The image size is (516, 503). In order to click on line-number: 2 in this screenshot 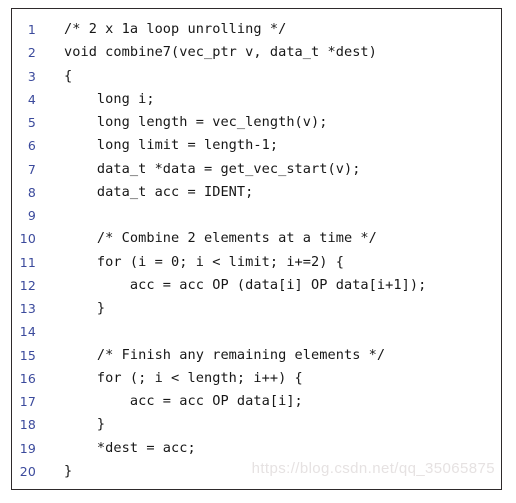, I will do `click(31, 53)`.